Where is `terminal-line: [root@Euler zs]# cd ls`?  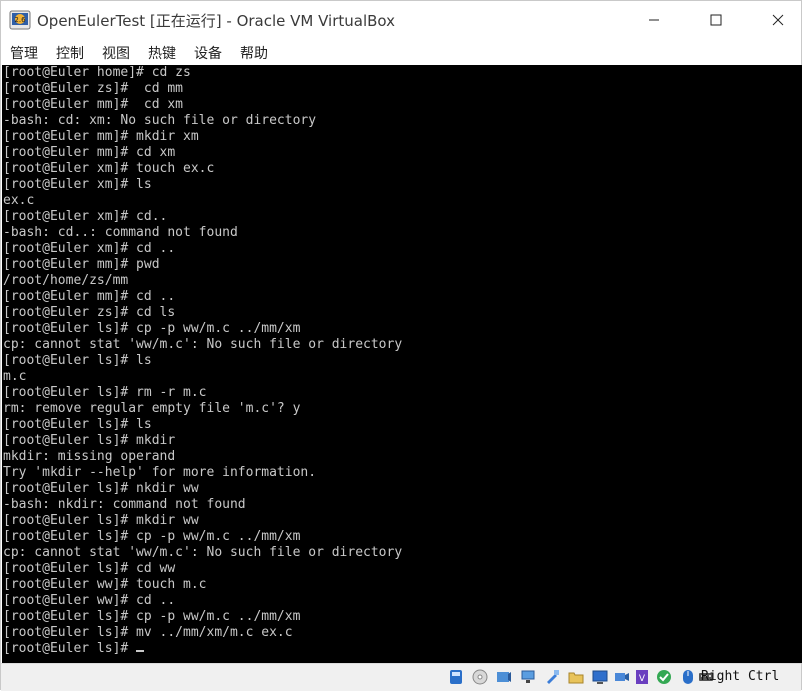 terminal-line: [root@Euler zs]# cd ls is located at coordinates (89, 312).